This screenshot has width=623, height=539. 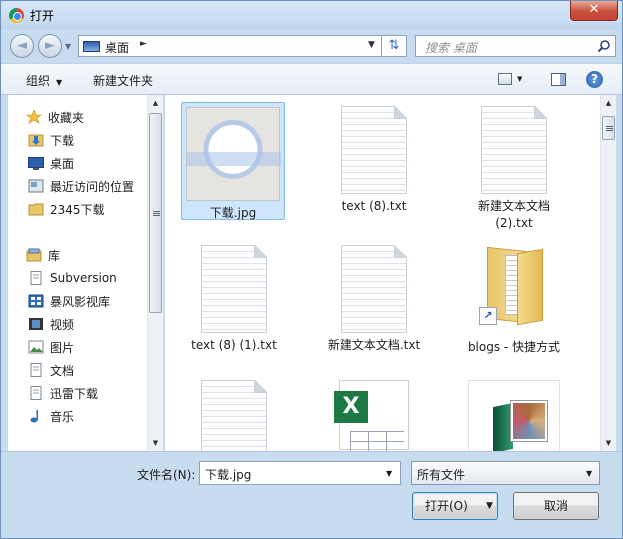 I want to click on file-type-value: 所有文件, so click(x=441, y=475).